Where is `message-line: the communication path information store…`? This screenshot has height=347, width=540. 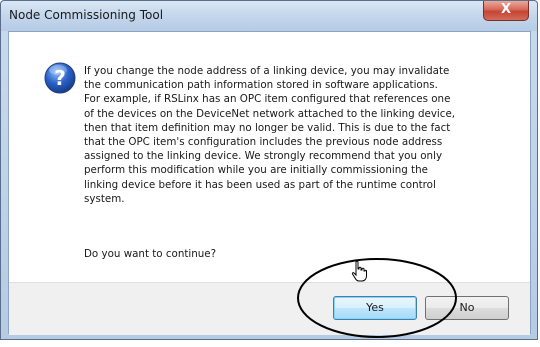
message-line: the communication path information store… is located at coordinates (261, 85).